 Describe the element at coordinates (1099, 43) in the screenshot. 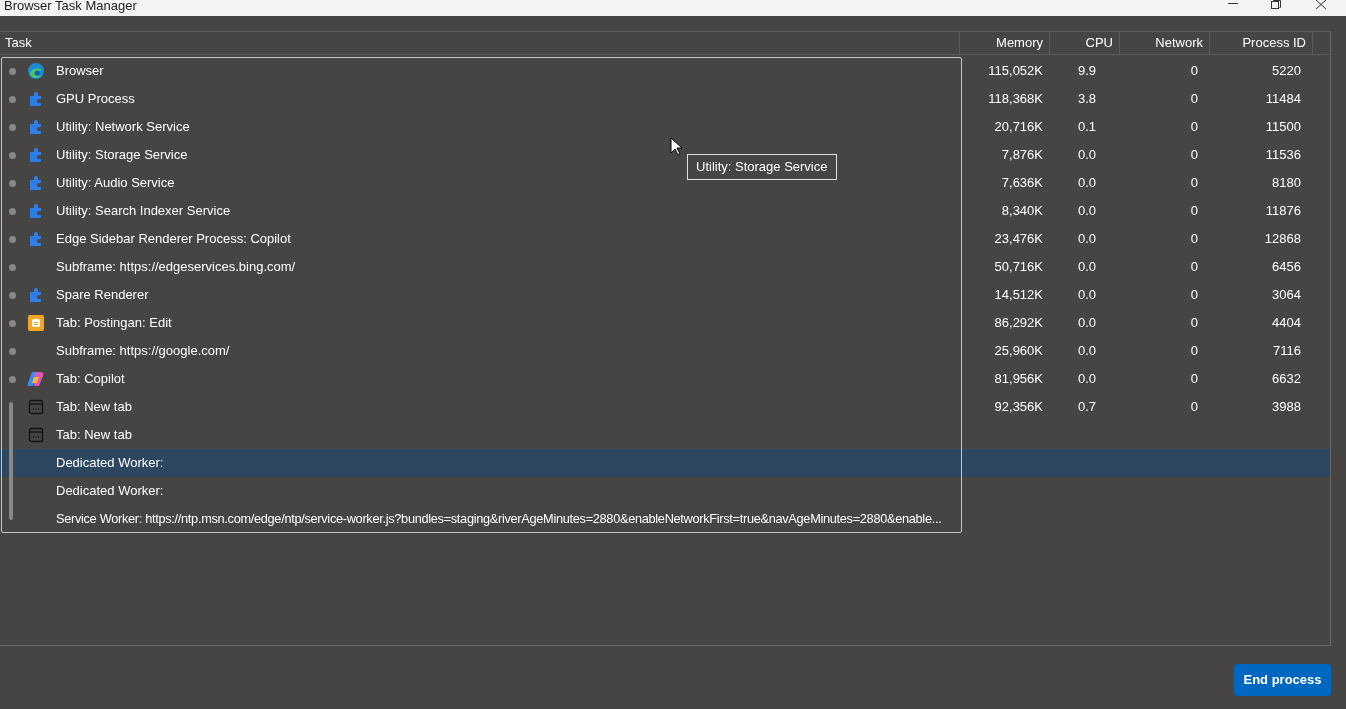

I see `column-header: CPU` at that location.